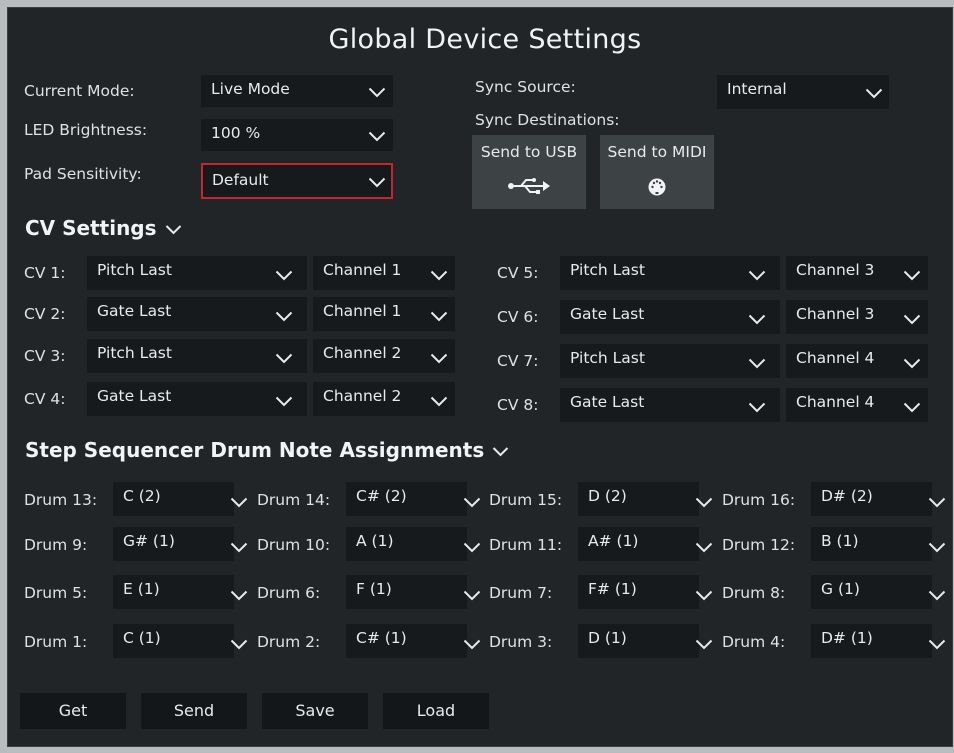 The height and width of the screenshot is (753, 954). I want to click on drum-5-note-value: E (1), so click(141, 589).